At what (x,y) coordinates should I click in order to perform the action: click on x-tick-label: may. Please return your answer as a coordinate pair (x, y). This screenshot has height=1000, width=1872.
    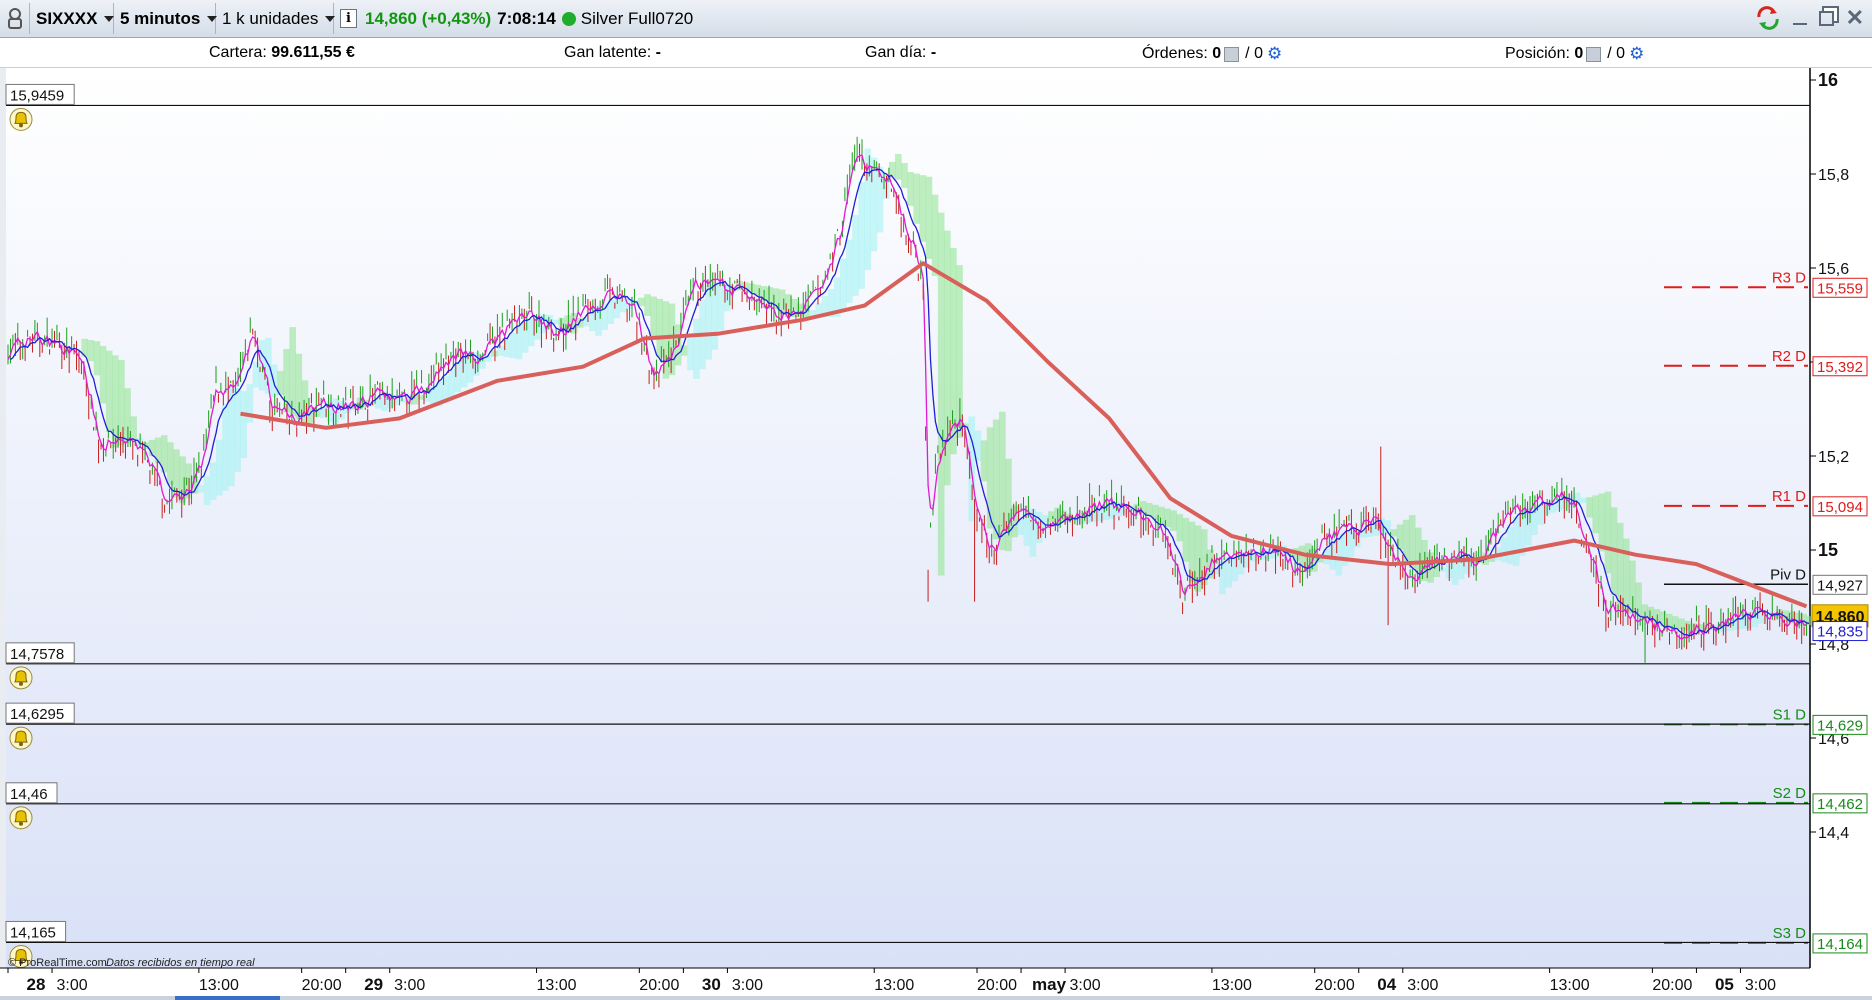
    Looking at the image, I should click on (1049, 984).